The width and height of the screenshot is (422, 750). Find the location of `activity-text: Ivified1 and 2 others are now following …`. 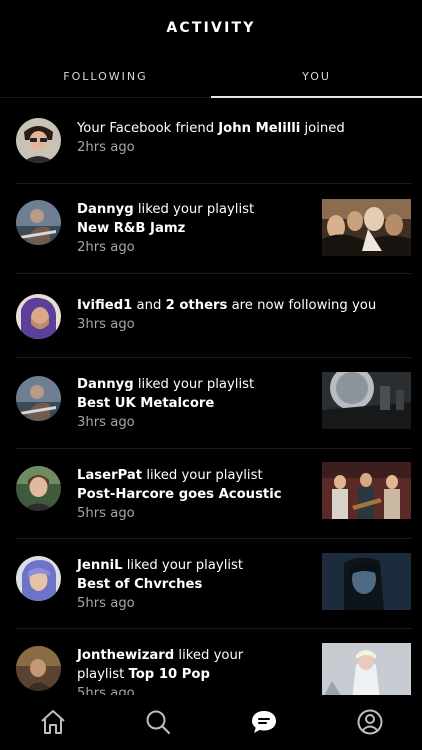

activity-text: Ivified1 and 2 others are now following … is located at coordinates (237, 315).